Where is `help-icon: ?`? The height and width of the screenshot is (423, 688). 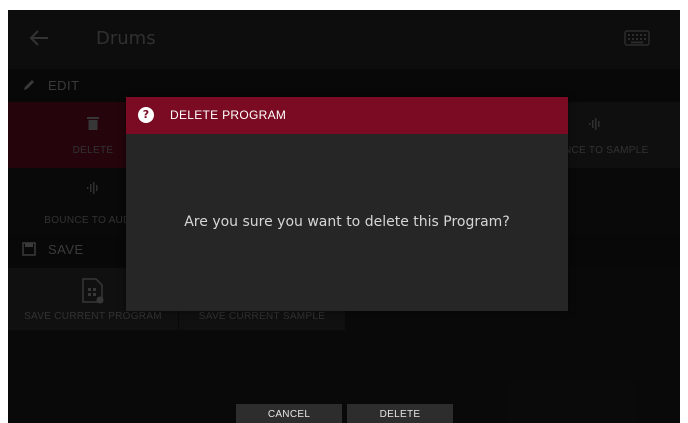
help-icon: ? is located at coordinates (146, 115).